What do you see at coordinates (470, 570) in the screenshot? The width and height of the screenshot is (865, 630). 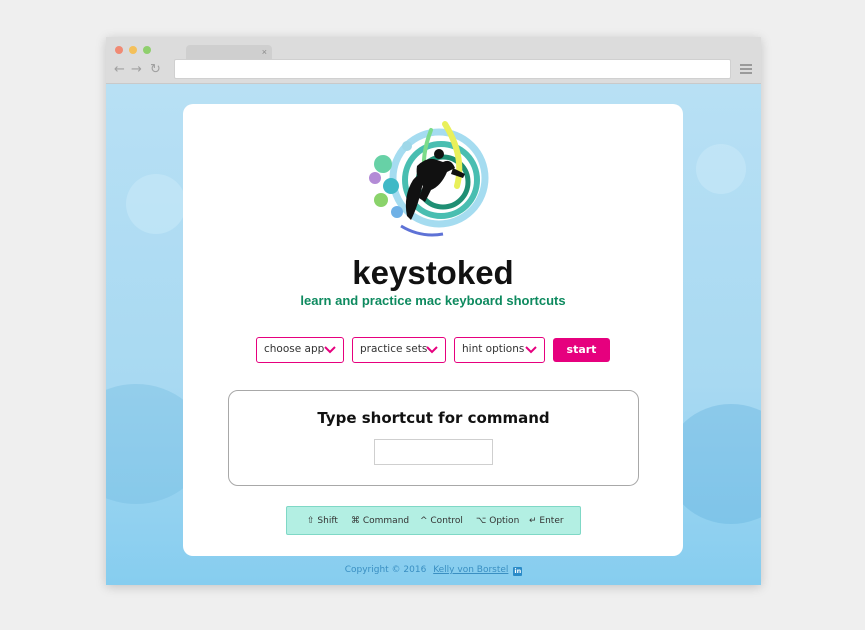 I see `author-link: Kelly von Borstel` at bounding box center [470, 570].